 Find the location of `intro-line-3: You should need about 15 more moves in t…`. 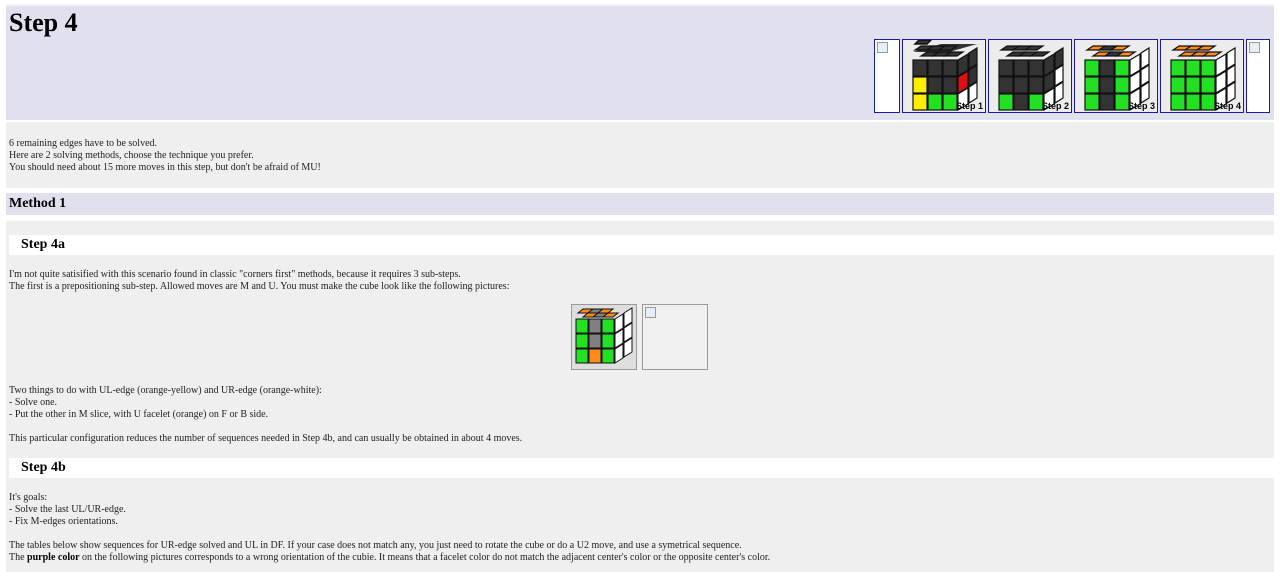

intro-line-3: You should need about 15 more moves in t… is located at coordinates (165, 167).